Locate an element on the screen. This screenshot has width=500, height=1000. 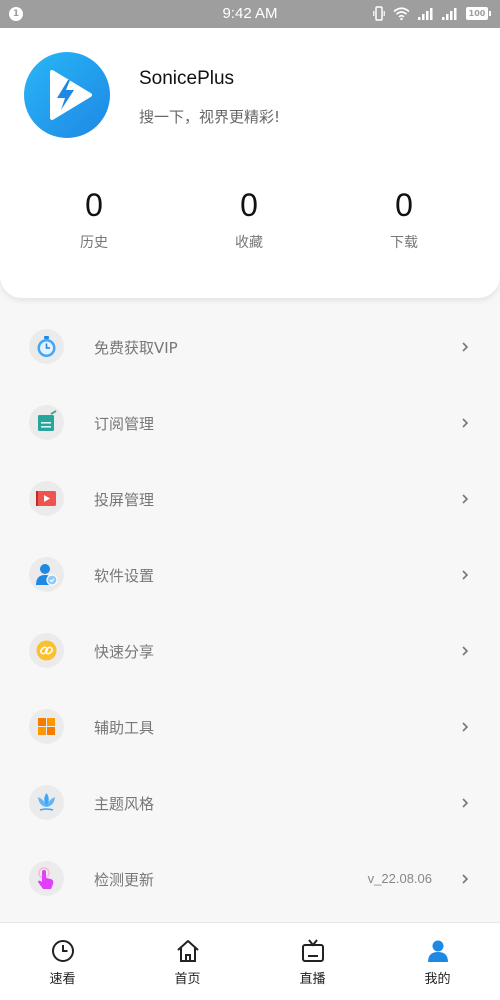
menu-item-theme: 主题风格 is located at coordinates (250, 803).